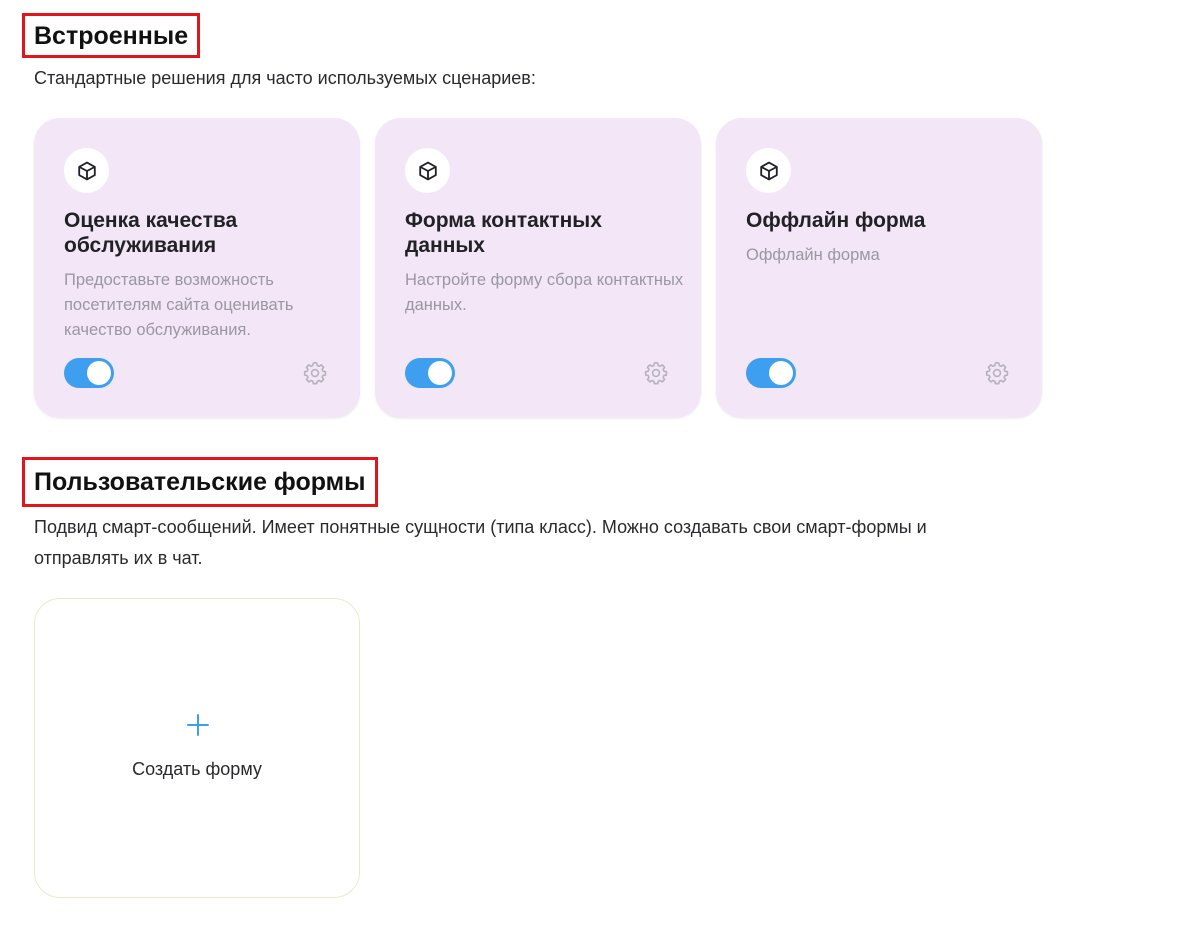 The height and width of the screenshot is (925, 1177). What do you see at coordinates (503, 233) in the screenshot?
I see `card-title: Форма контактных данных` at bounding box center [503, 233].